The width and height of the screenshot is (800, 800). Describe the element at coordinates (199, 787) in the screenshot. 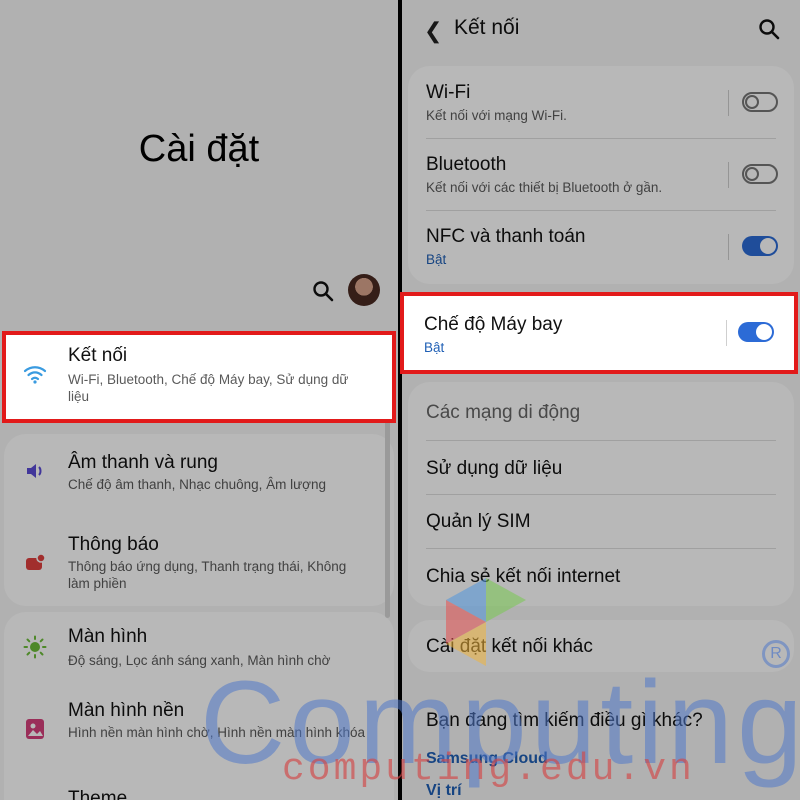

I see `settings-item-theme: Theme` at that location.